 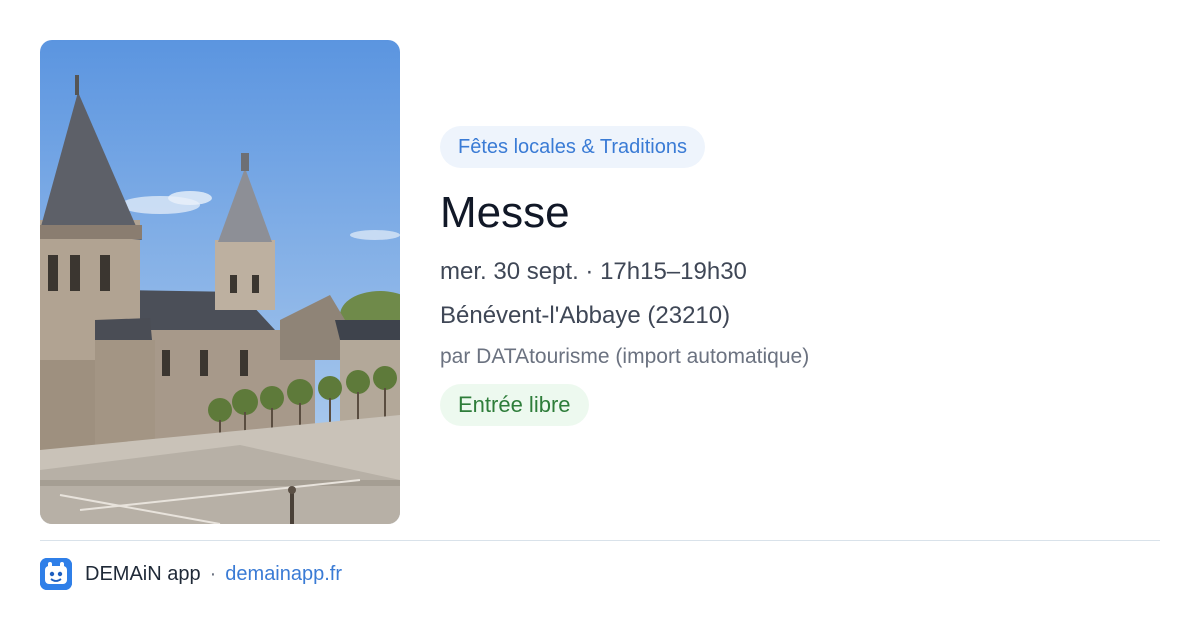 I want to click on footer: DEMAiN app · demainapp.fr, so click(x=191, y=574).